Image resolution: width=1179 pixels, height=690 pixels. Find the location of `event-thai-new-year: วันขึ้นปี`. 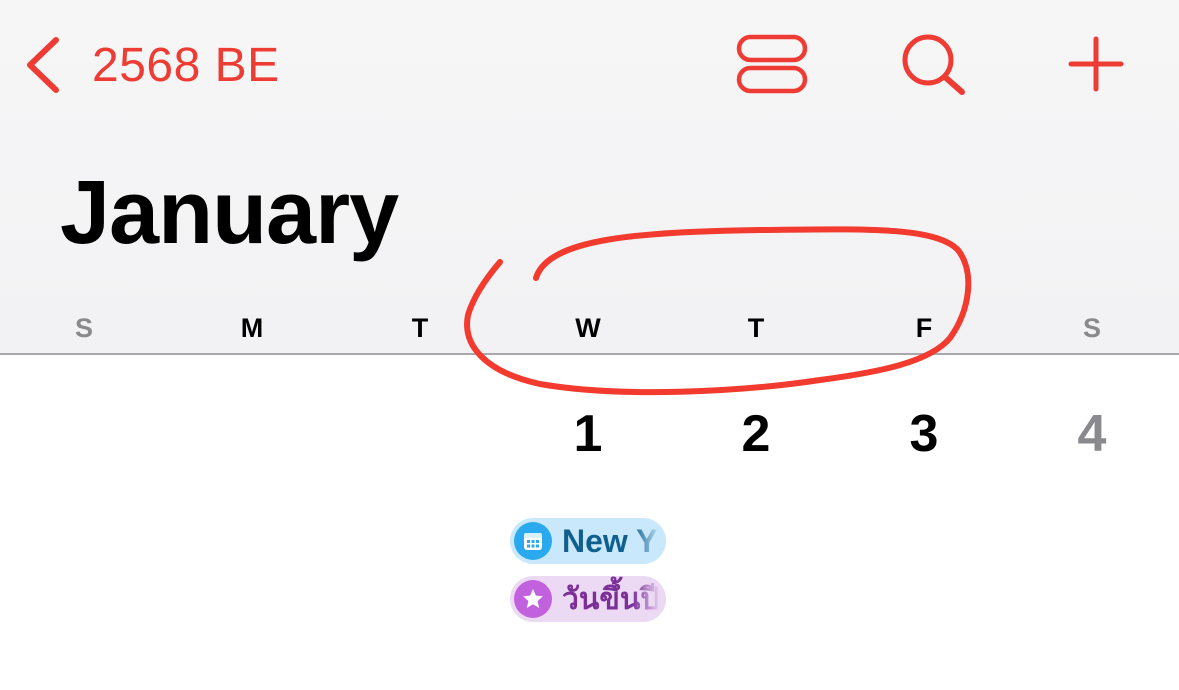

event-thai-new-year: วันขึ้นปี is located at coordinates (588, 599).